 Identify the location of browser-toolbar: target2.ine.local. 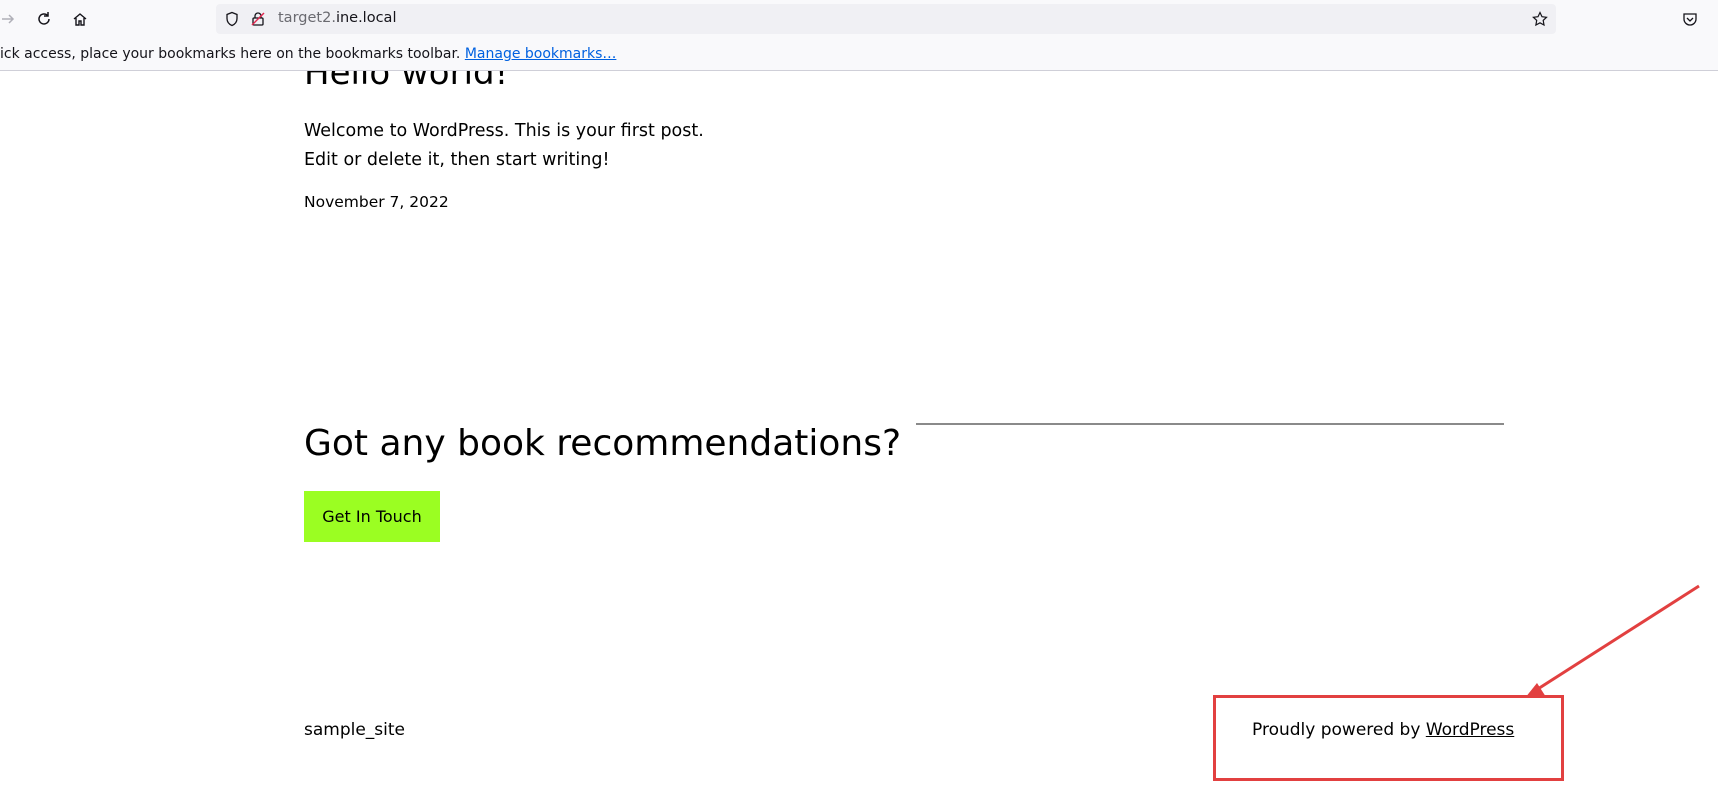
(859, 19).